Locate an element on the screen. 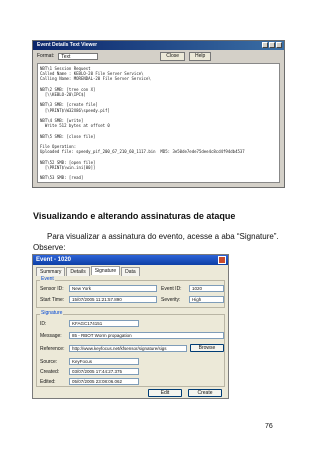 Image resolution: width=320 pixels, height=453 pixels. source-field: KeyFocus is located at coordinates (104, 361).